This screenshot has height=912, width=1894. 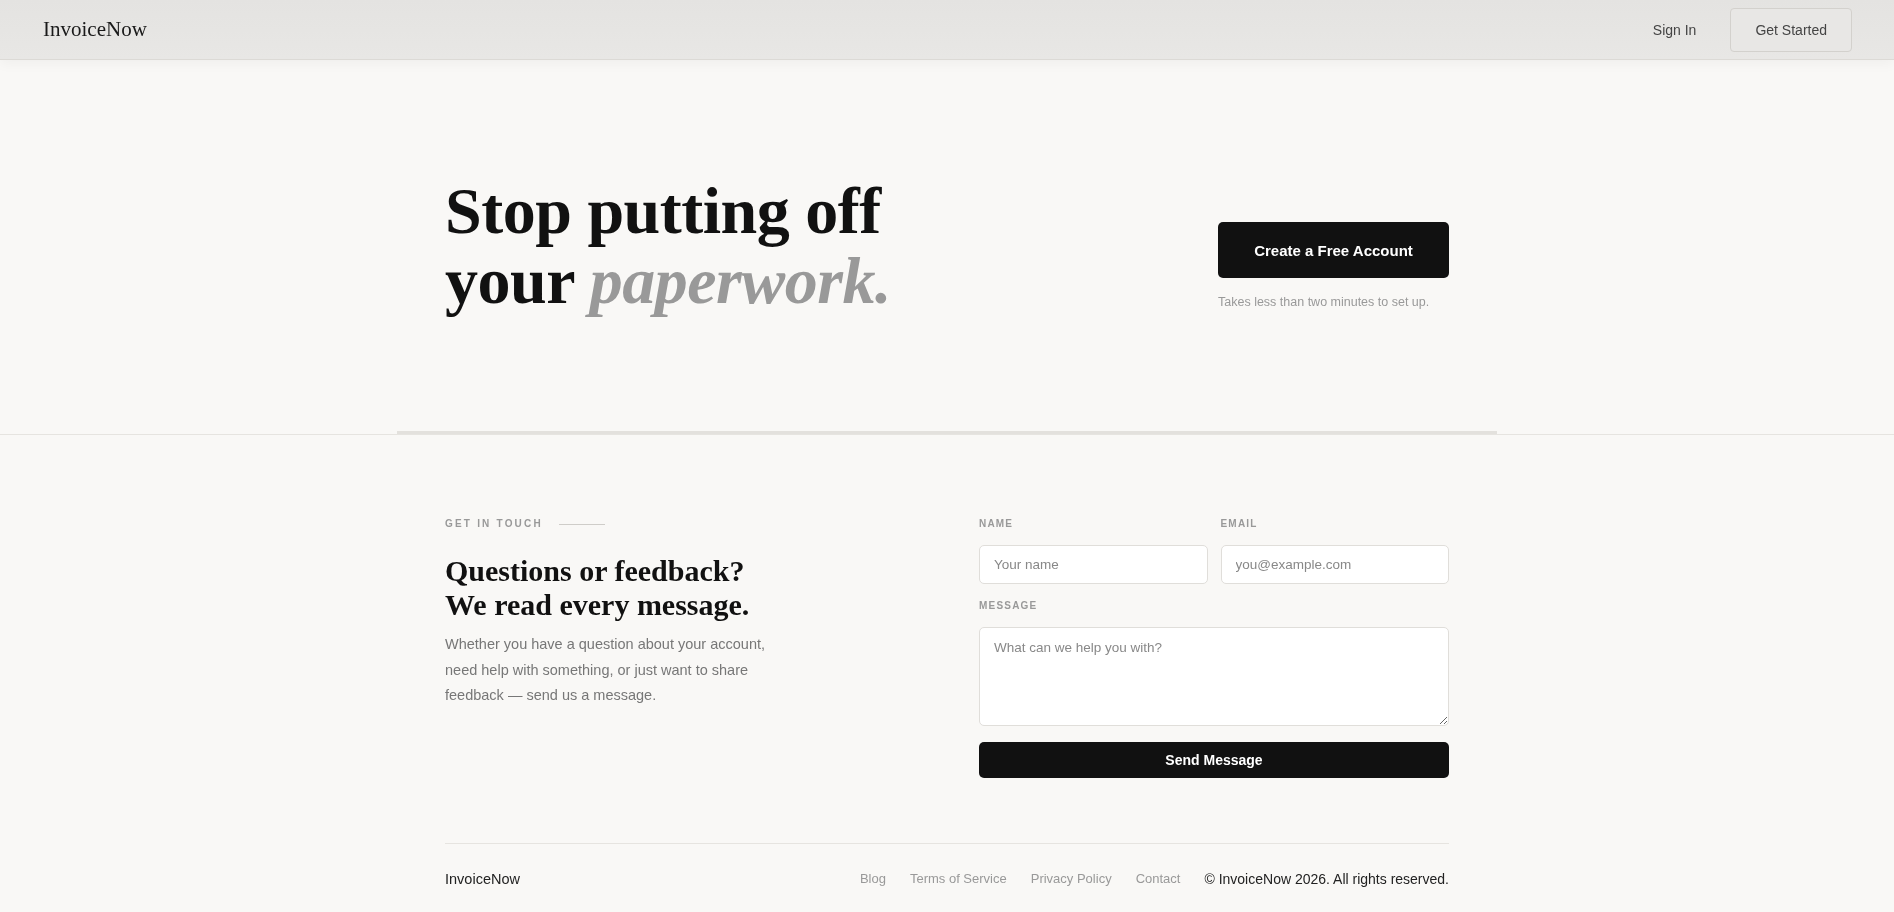 What do you see at coordinates (1093, 564) in the screenshot?
I see `input-field: Your name` at bounding box center [1093, 564].